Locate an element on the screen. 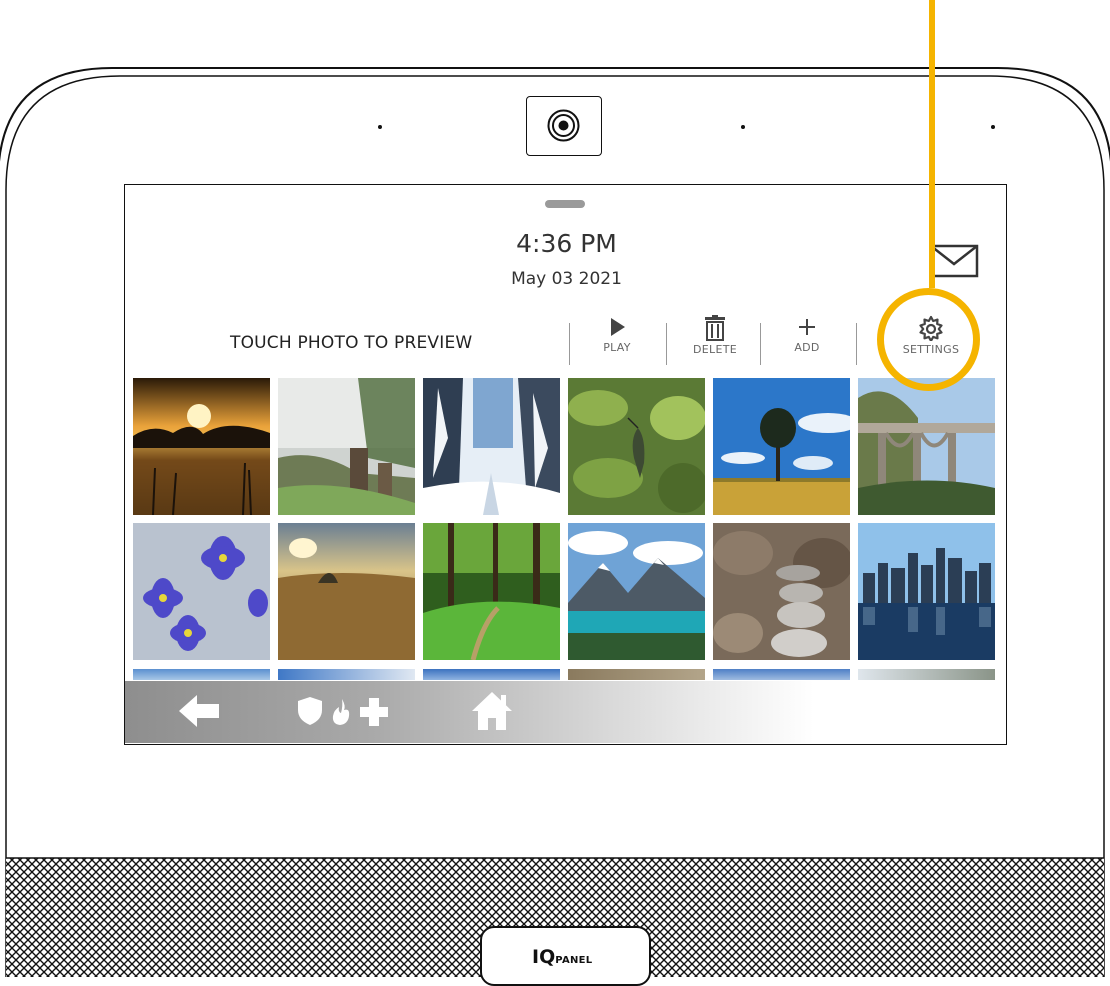  fire-icon is located at coordinates (341, 714).